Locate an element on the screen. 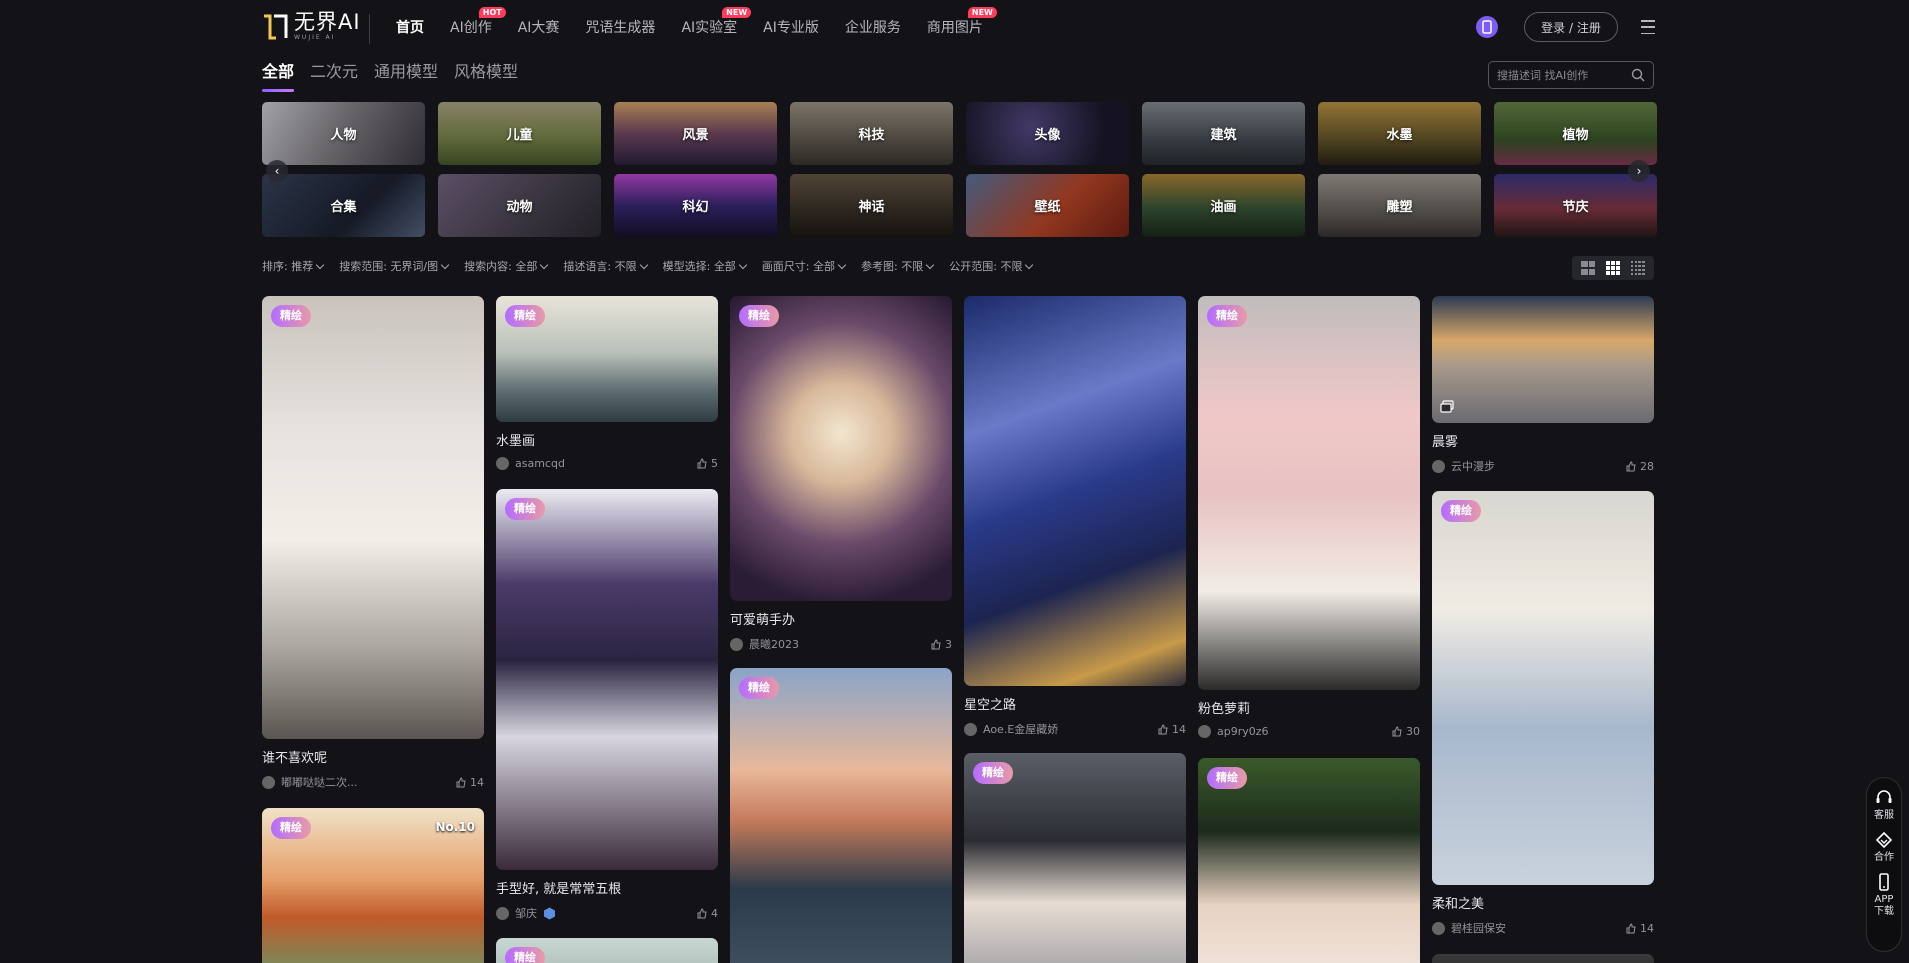  author-name: 晨曦2023 is located at coordinates (774, 644).